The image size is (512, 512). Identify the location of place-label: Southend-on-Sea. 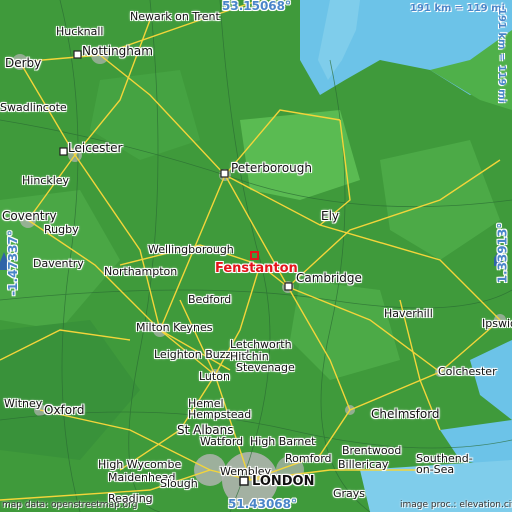
(451, 464).